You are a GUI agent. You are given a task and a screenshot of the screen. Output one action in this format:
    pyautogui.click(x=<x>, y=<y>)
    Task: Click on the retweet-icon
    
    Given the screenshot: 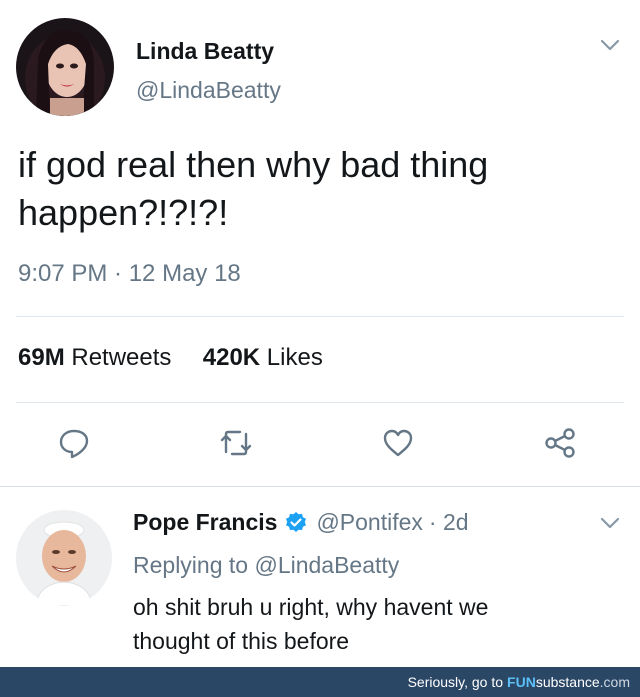 What is the action you would take?
    pyautogui.click(x=236, y=443)
    